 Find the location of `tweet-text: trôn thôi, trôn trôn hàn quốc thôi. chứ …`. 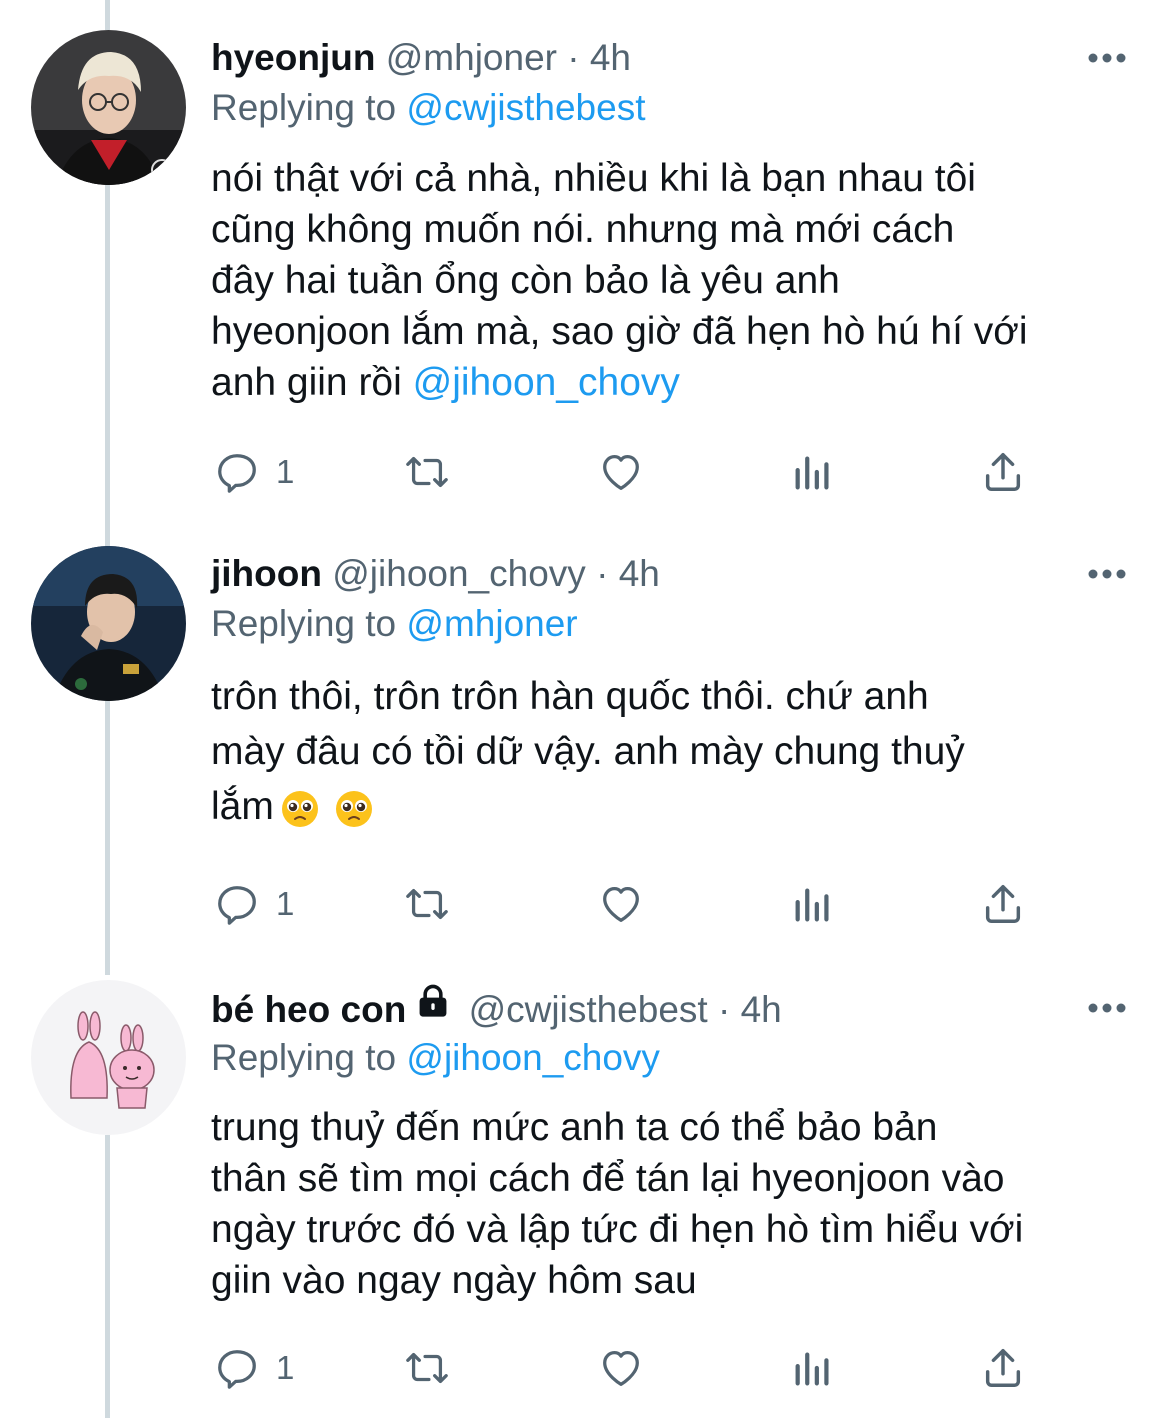

tweet-text: trôn thôi, trôn trôn hàn quốc thôi. chứ … is located at coordinates (676, 751).